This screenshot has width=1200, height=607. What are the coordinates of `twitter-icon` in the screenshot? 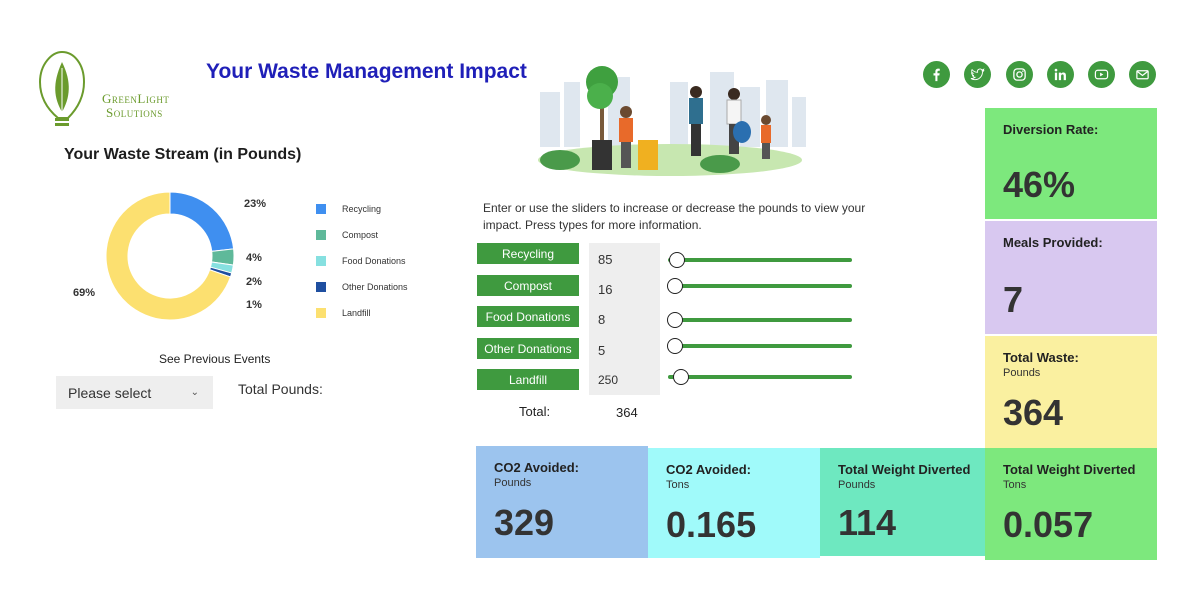 It's located at (977, 74).